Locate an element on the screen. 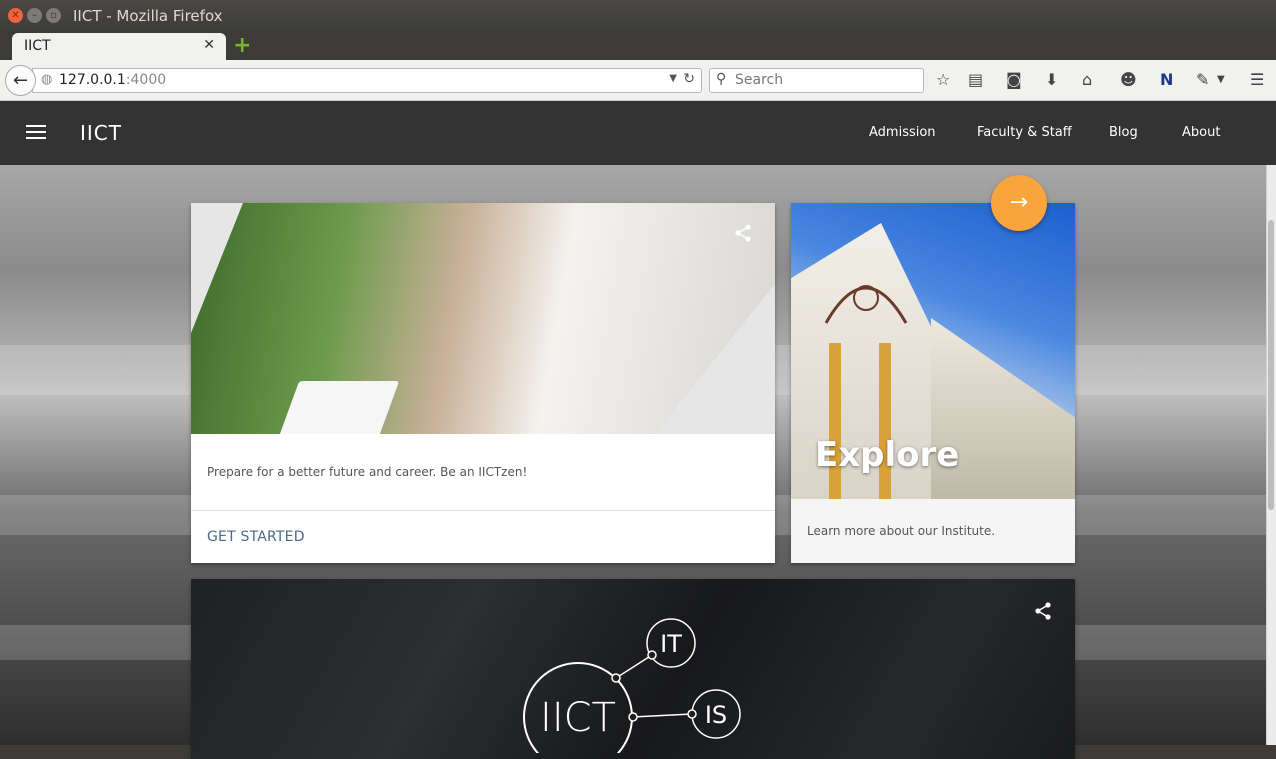 The width and height of the screenshot is (1276, 759). url-dropdown-icon: ▼ is located at coordinates (673, 78).